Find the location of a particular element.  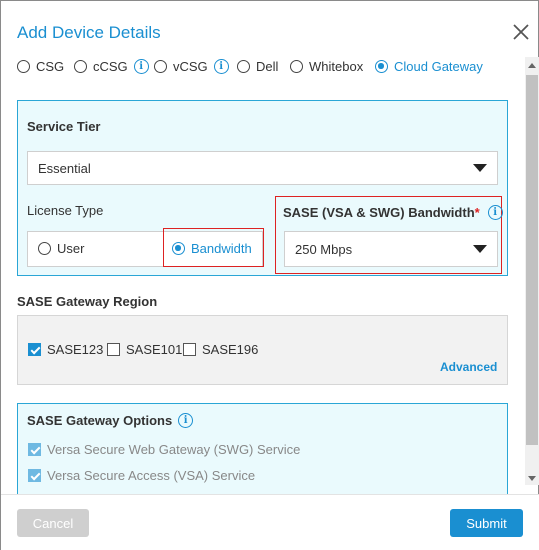

gateway-options-label: SASE Gateway Options i is located at coordinates (110, 420).